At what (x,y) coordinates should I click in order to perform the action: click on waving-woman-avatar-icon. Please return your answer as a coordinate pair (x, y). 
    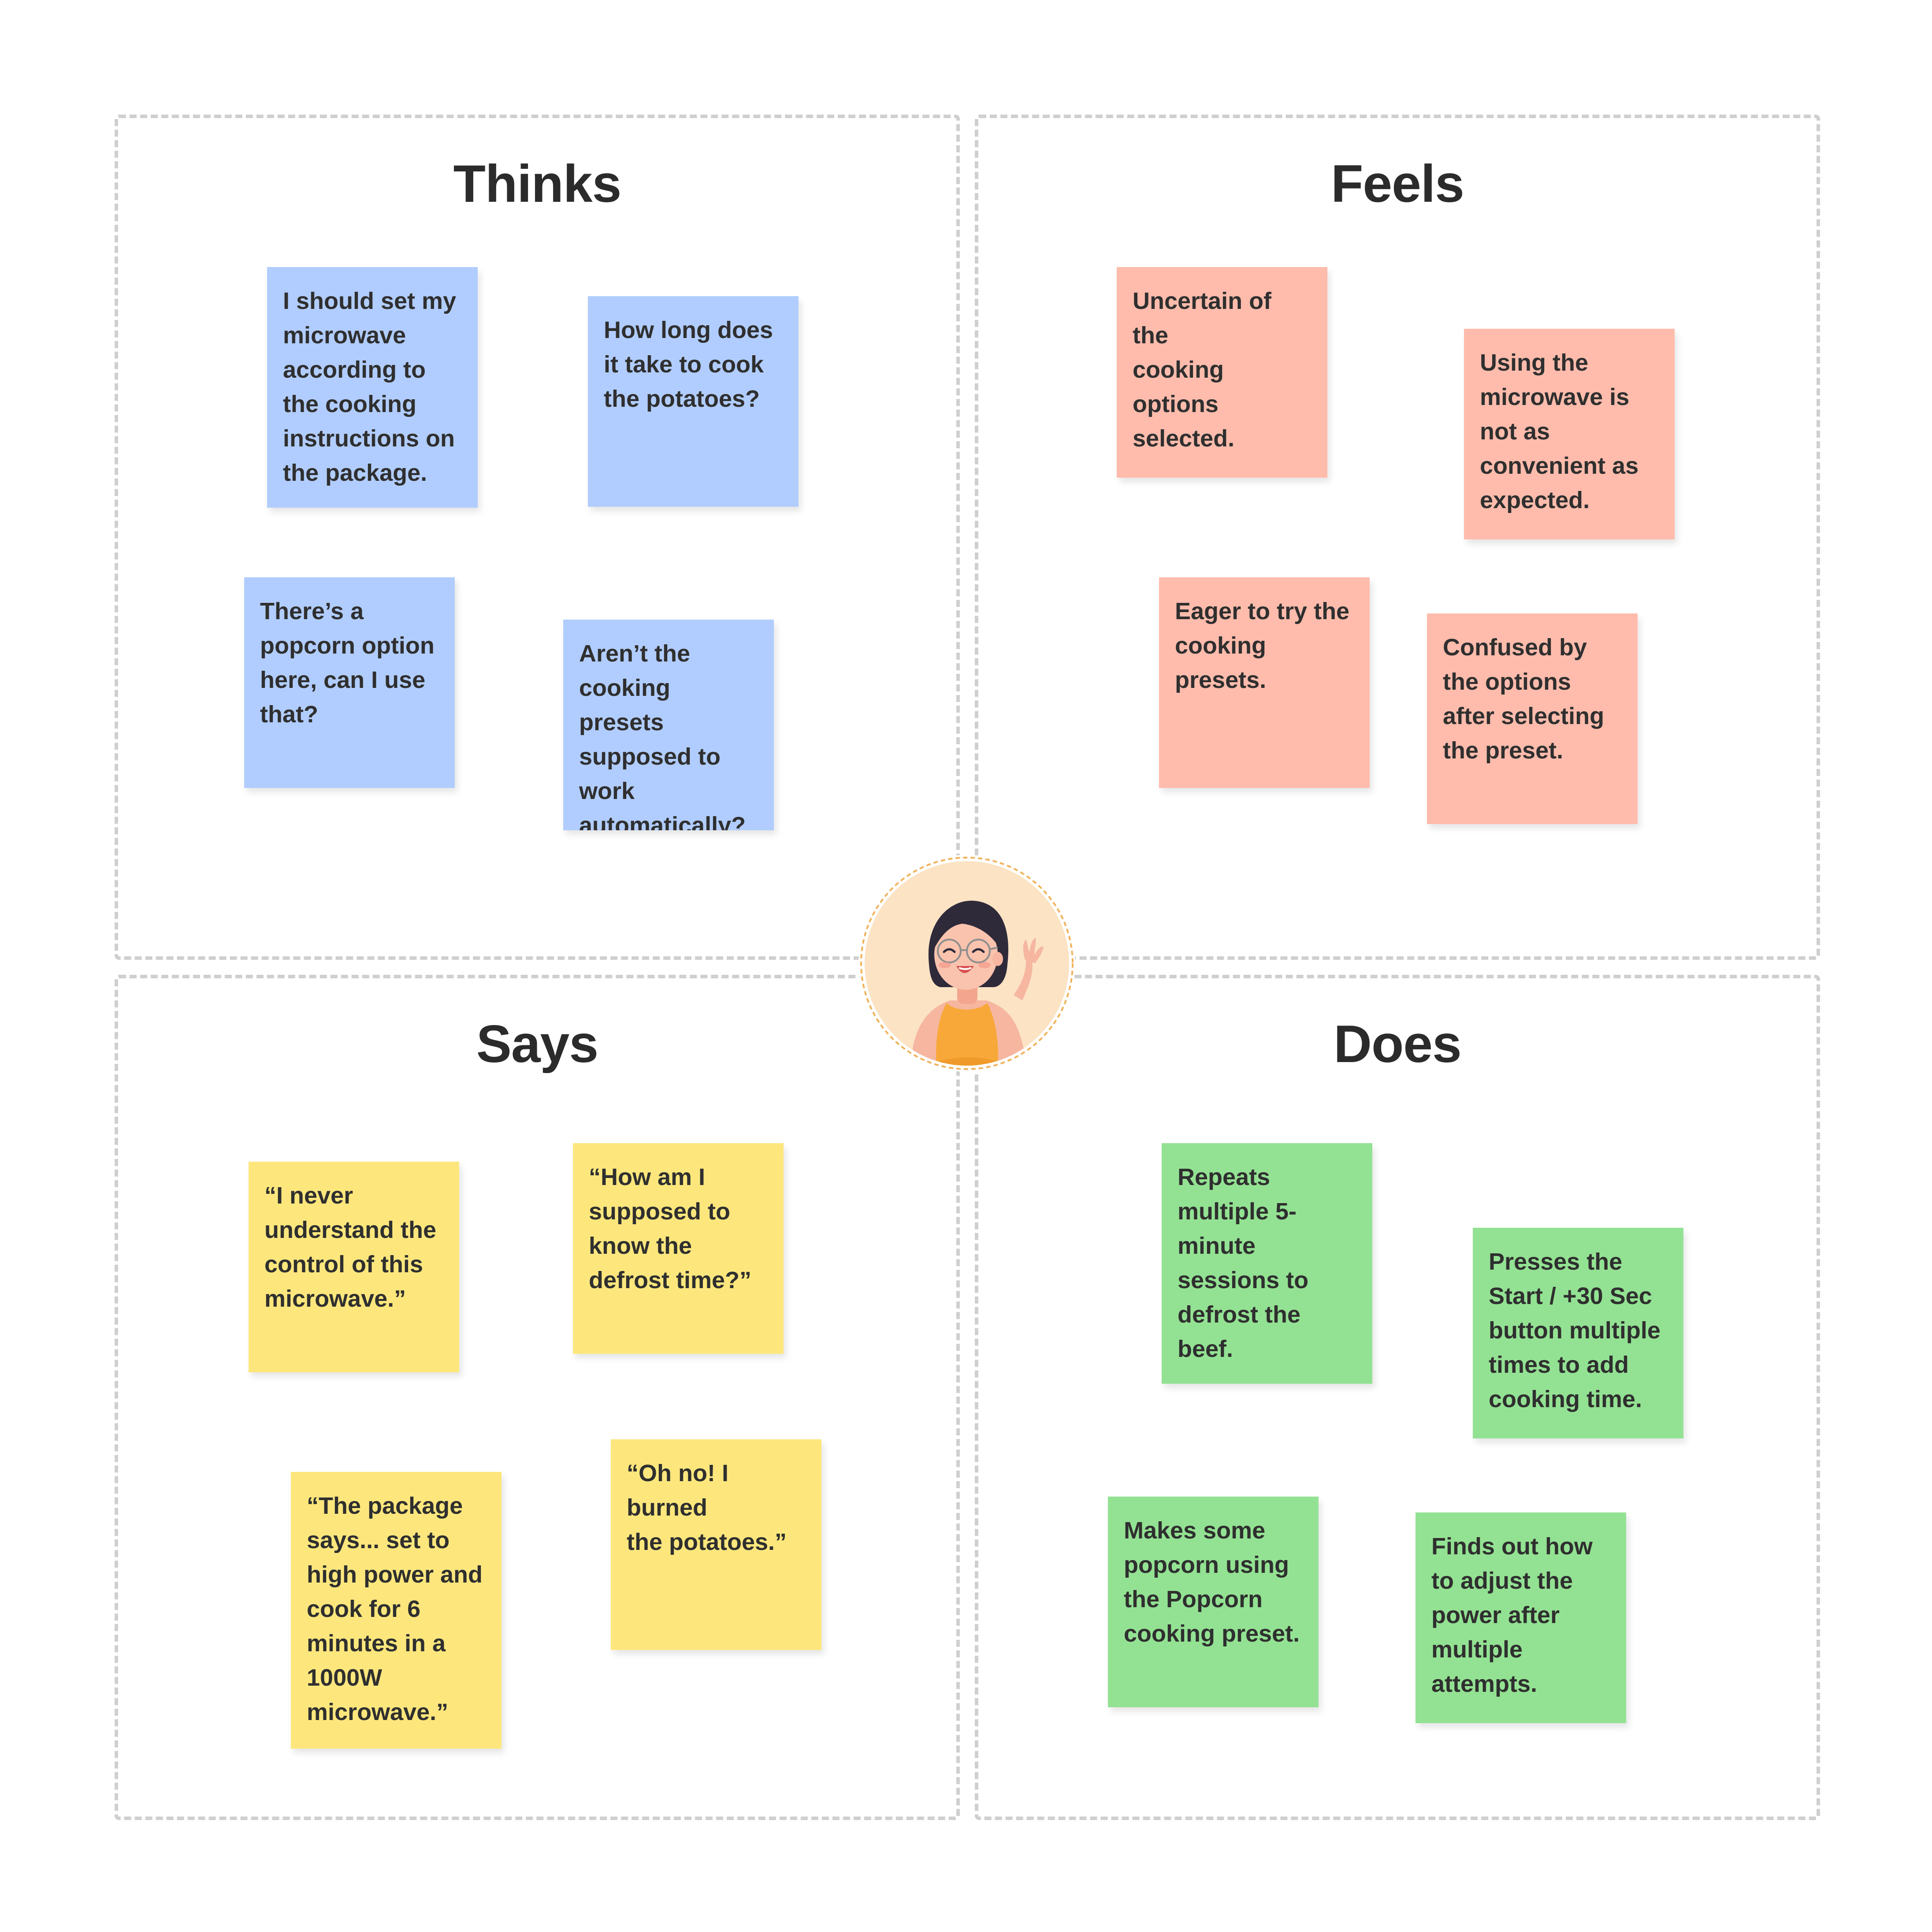
    Looking at the image, I should click on (967, 963).